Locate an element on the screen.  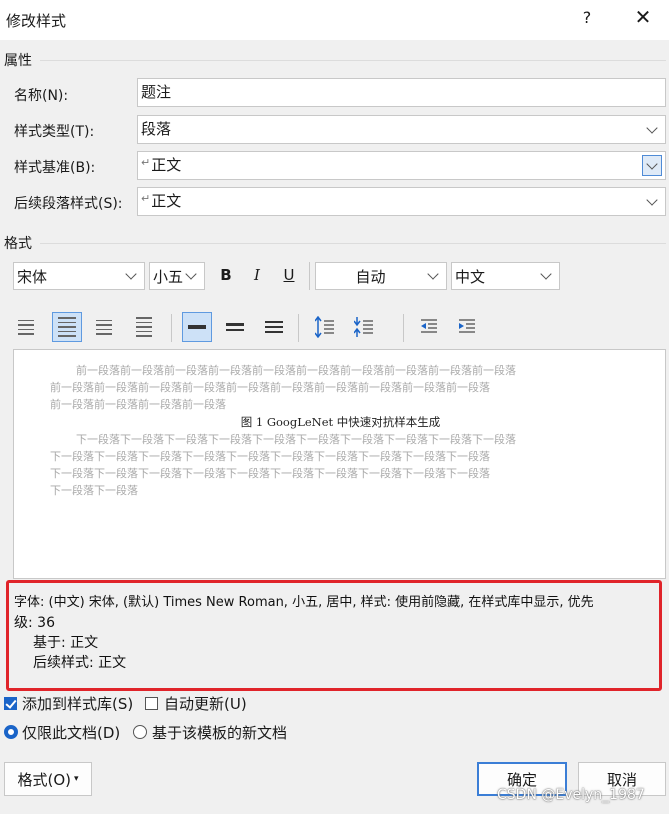
increase-indent-icon is located at coordinates (467, 327).